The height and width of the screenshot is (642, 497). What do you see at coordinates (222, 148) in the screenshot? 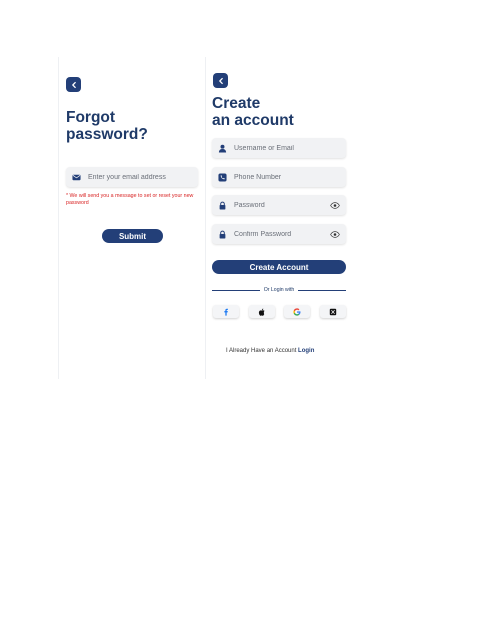
I see `user-icon` at bounding box center [222, 148].